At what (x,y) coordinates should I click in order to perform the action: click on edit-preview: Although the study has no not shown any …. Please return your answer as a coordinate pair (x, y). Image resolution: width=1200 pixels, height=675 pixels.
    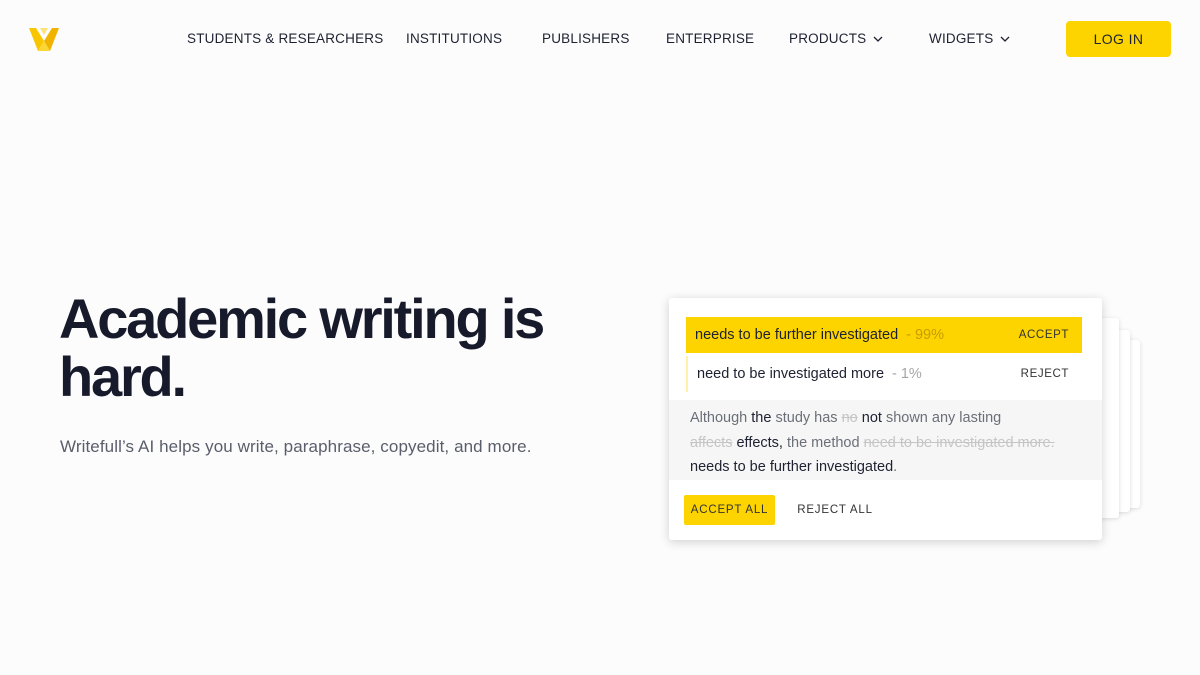
    Looking at the image, I should click on (885, 440).